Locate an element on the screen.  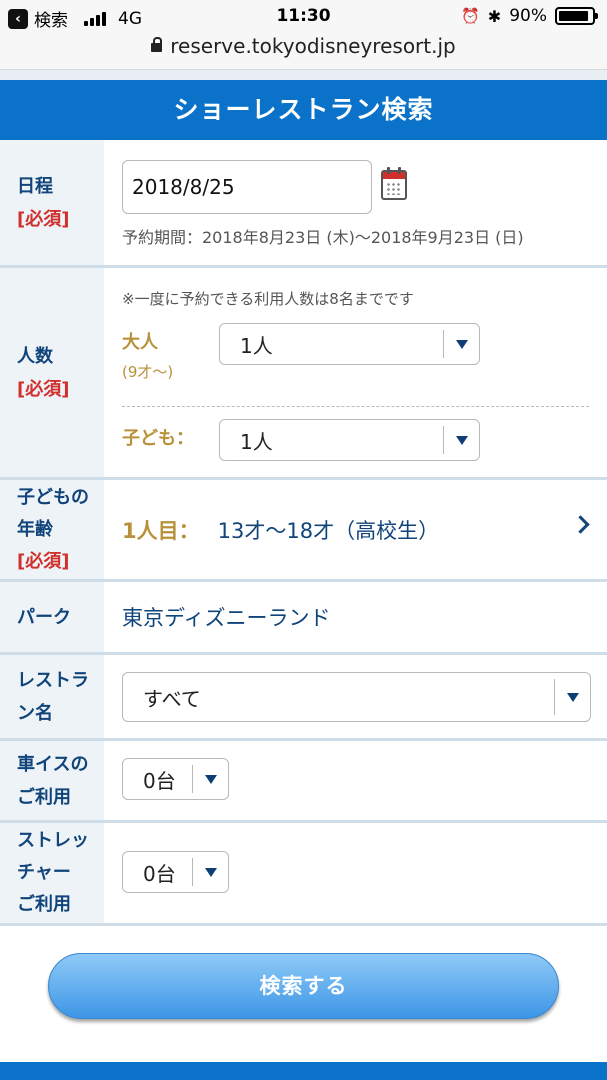
battery-icon is located at coordinates (576, 16).